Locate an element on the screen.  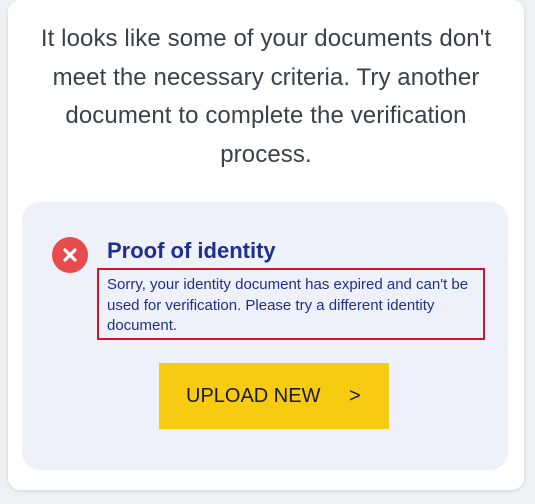
panel-title: Proof of identity is located at coordinates (191, 250).